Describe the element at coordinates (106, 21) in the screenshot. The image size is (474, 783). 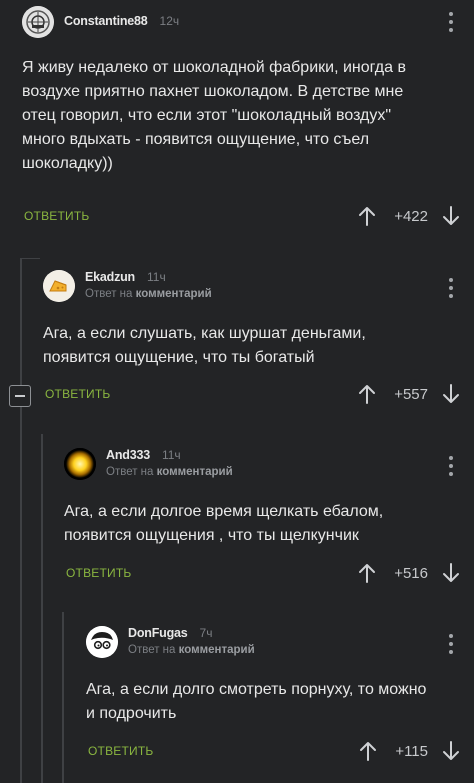
I see `author-name: Constantine88` at that location.